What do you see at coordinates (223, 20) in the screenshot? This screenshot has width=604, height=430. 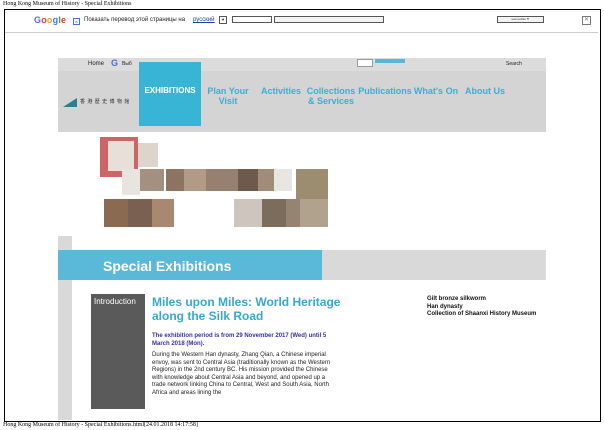 I see `language-dropdown-icon: ▼` at bounding box center [223, 20].